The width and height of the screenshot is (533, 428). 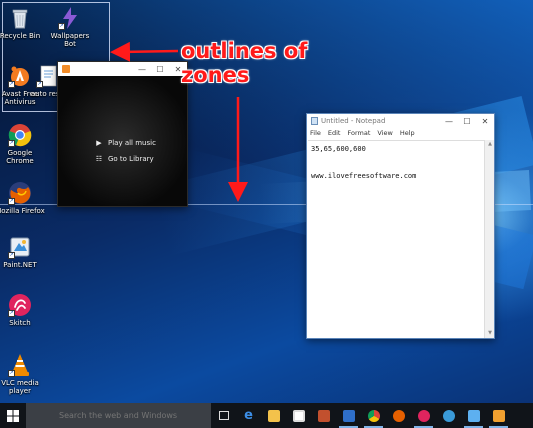 What do you see at coordinates (398, 415) in the screenshot?
I see `firefox-icon` at bounding box center [398, 415].